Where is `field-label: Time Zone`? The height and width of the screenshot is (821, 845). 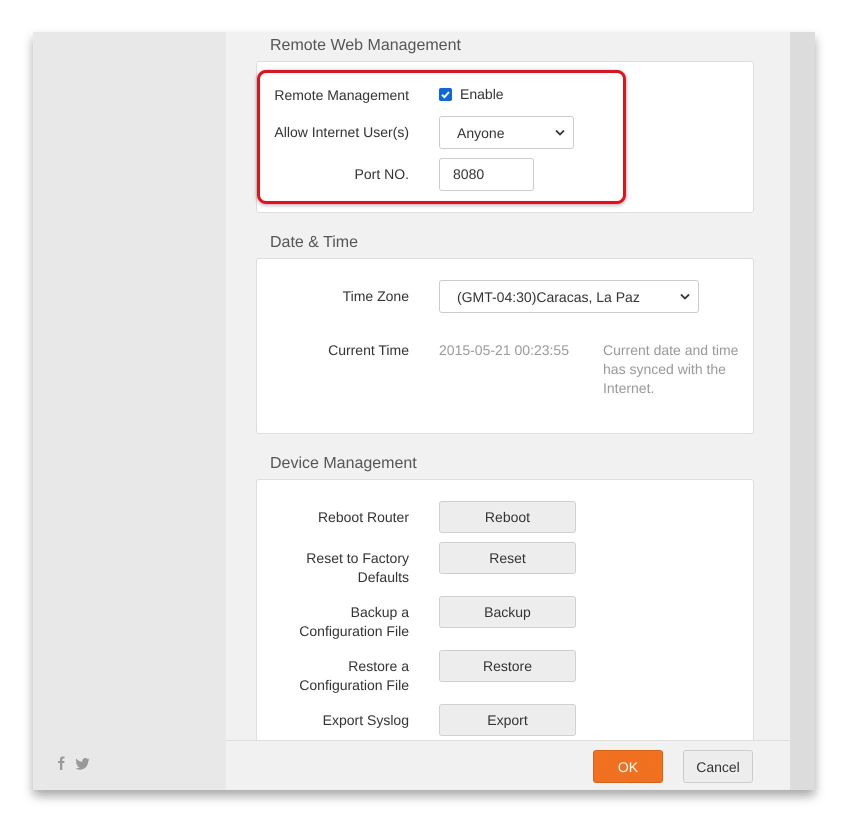 field-label: Time Zone is located at coordinates (375, 296).